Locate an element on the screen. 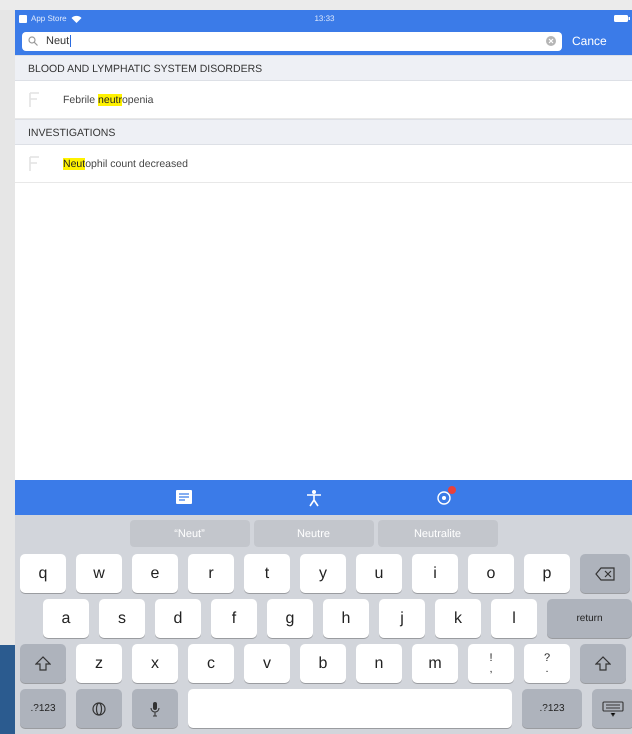 The image size is (632, 734). keyboard-key: q is located at coordinates (43, 574).